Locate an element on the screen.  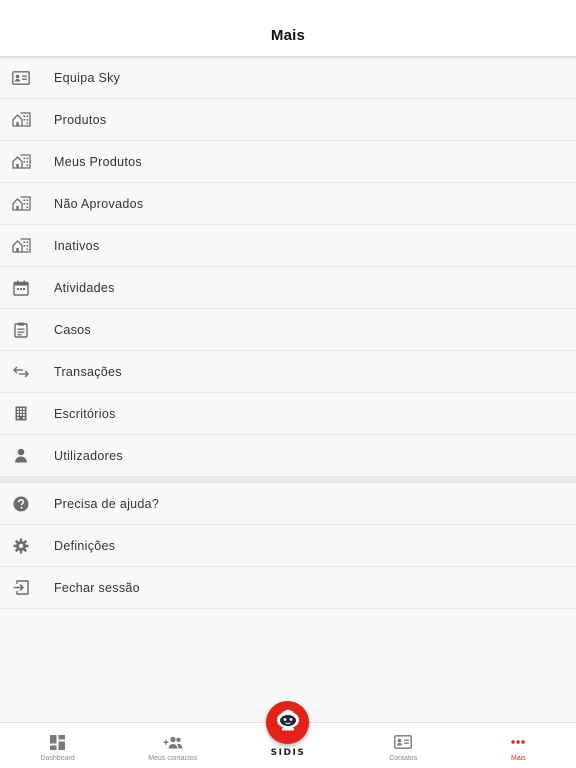
menu-item-produtos: Produtos is located at coordinates (288, 120).